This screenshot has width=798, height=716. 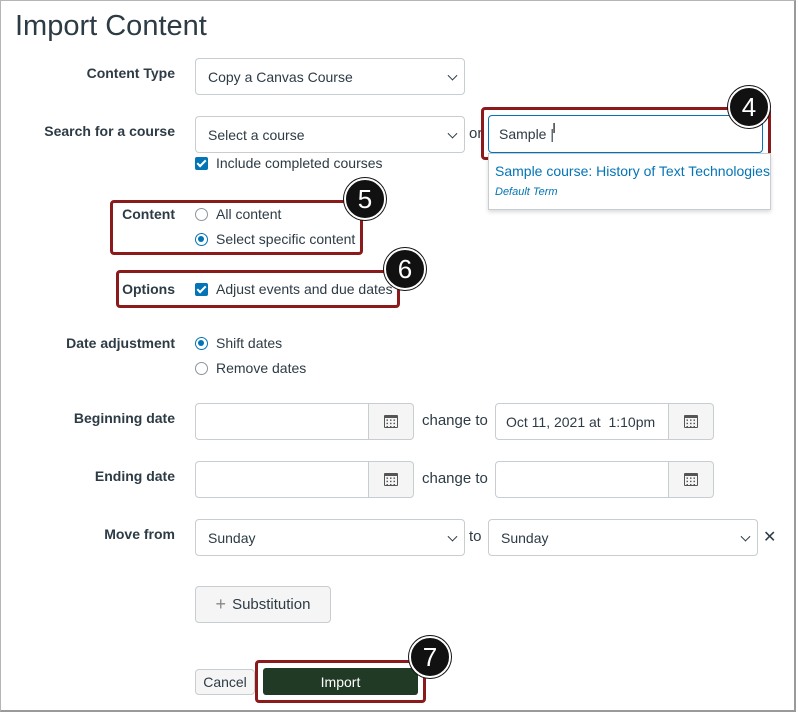 I want to click on ending-date-label: Ending date, so click(x=134, y=476).